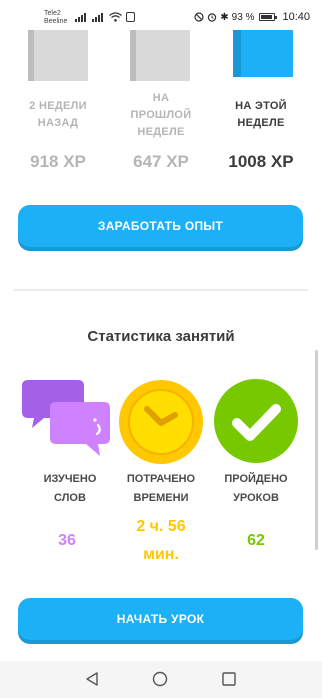 This screenshot has height=698, width=322. I want to click on battery-icon, so click(268, 17).